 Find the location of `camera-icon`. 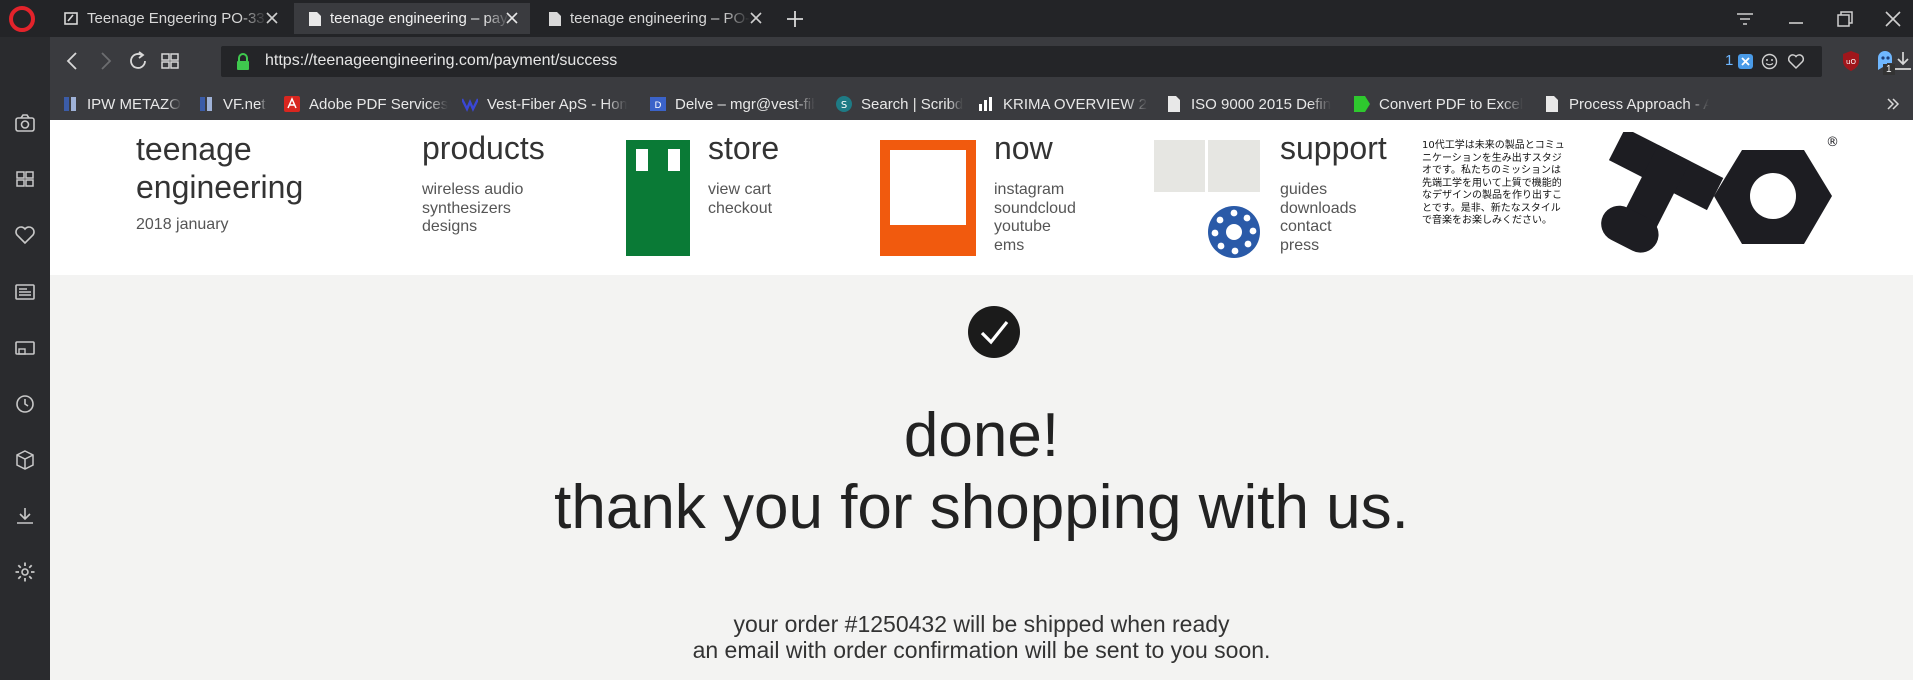

camera-icon is located at coordinates (25, 123).